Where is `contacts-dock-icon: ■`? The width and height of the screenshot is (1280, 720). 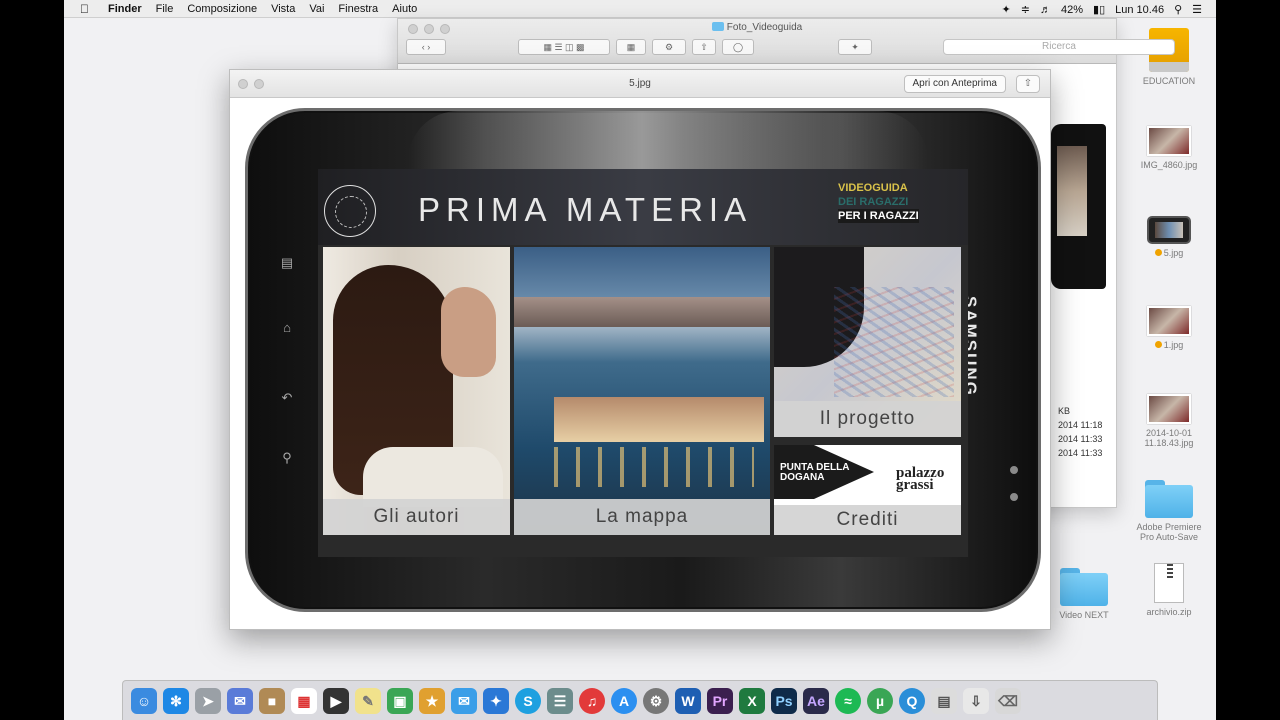 contacts-dock-icon: ■ is located at coordinates (272, 700).